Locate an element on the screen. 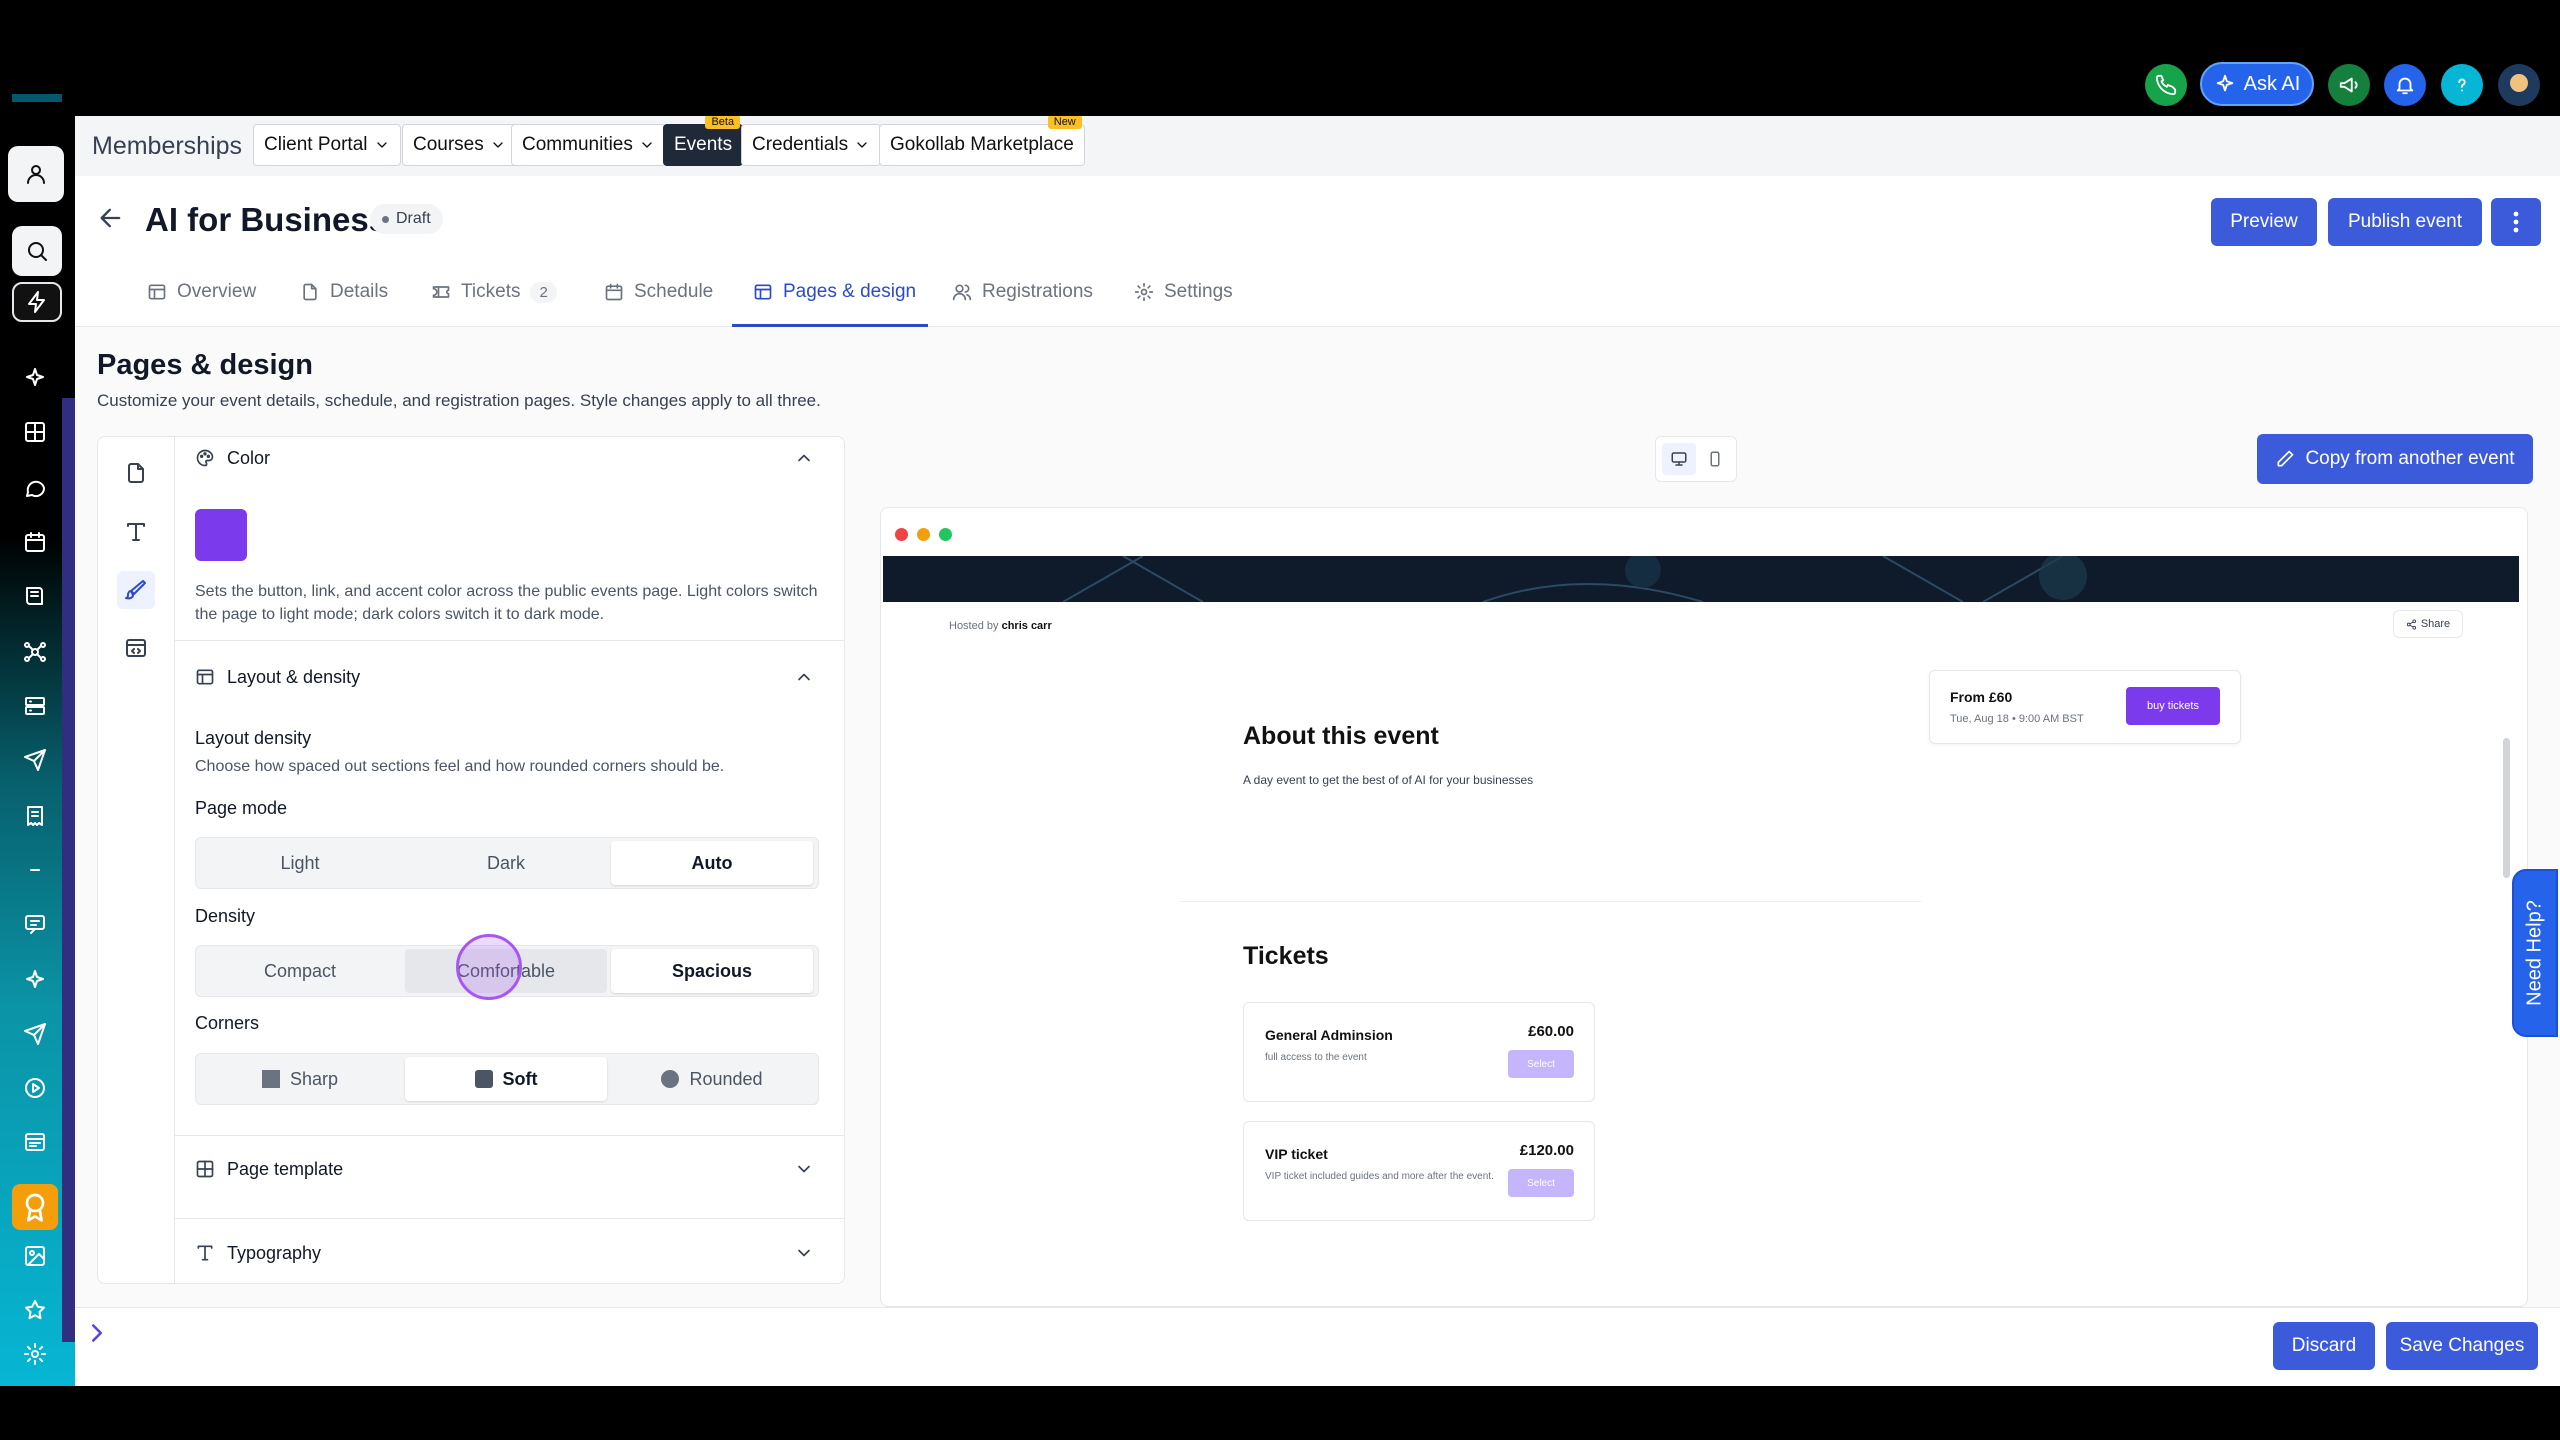 This screenshot has height=1440, width=2560. device-toggle is located at coordinates (1696, 459).